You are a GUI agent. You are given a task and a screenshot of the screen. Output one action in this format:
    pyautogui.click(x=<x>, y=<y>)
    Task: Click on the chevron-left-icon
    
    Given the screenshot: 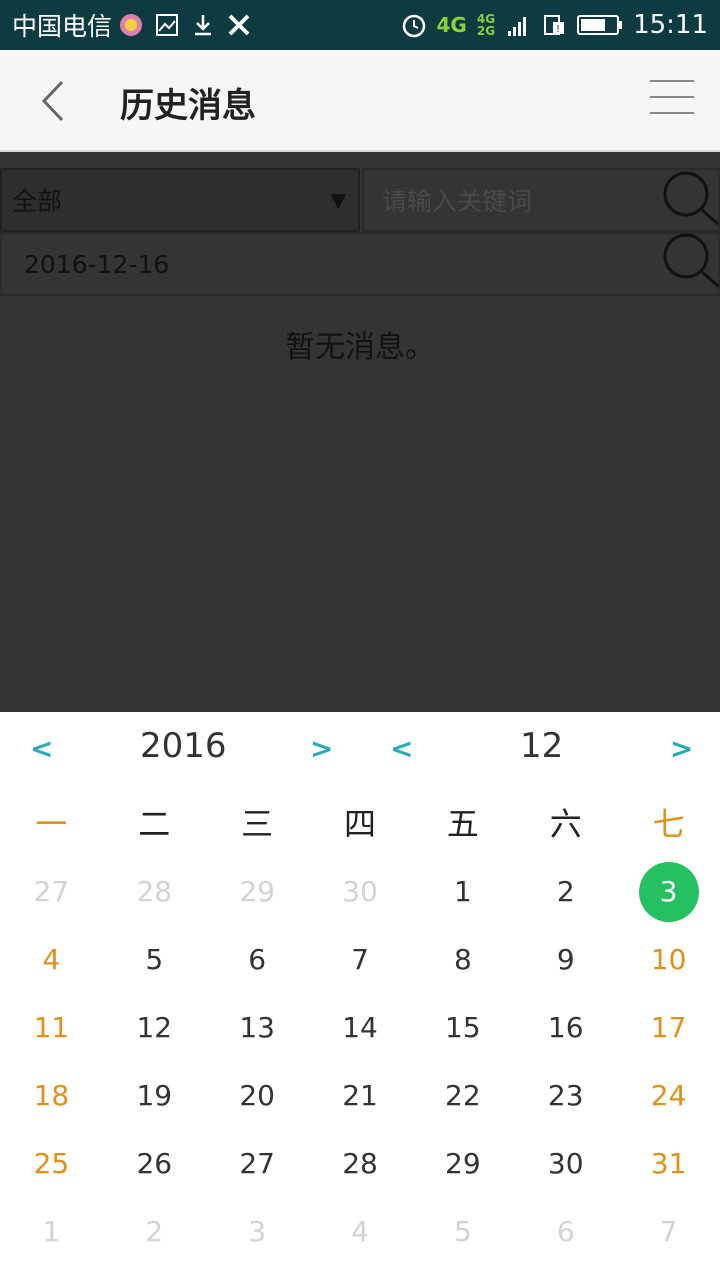 What is the action you would take?
    pyautogui.click(x=52, y=101)
    